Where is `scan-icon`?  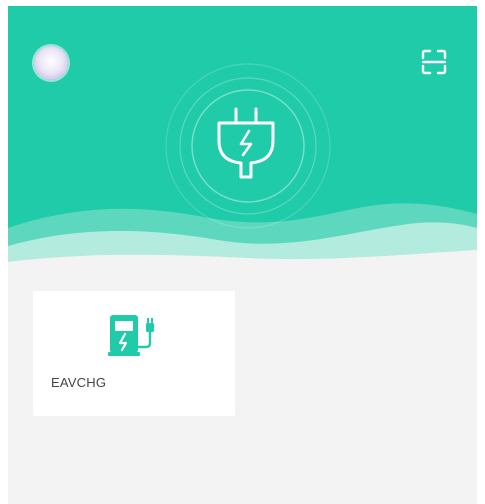
scan-icon is located at coordinates (434, 62).